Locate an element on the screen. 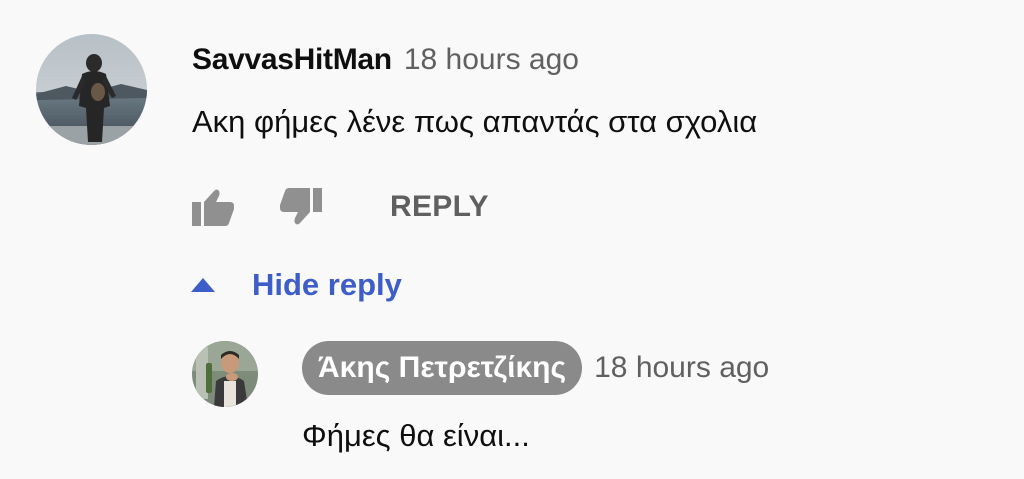 This screenshot has width=1024, height=479. comment-action-bar: REPLY is located at coordinates (340, 207).